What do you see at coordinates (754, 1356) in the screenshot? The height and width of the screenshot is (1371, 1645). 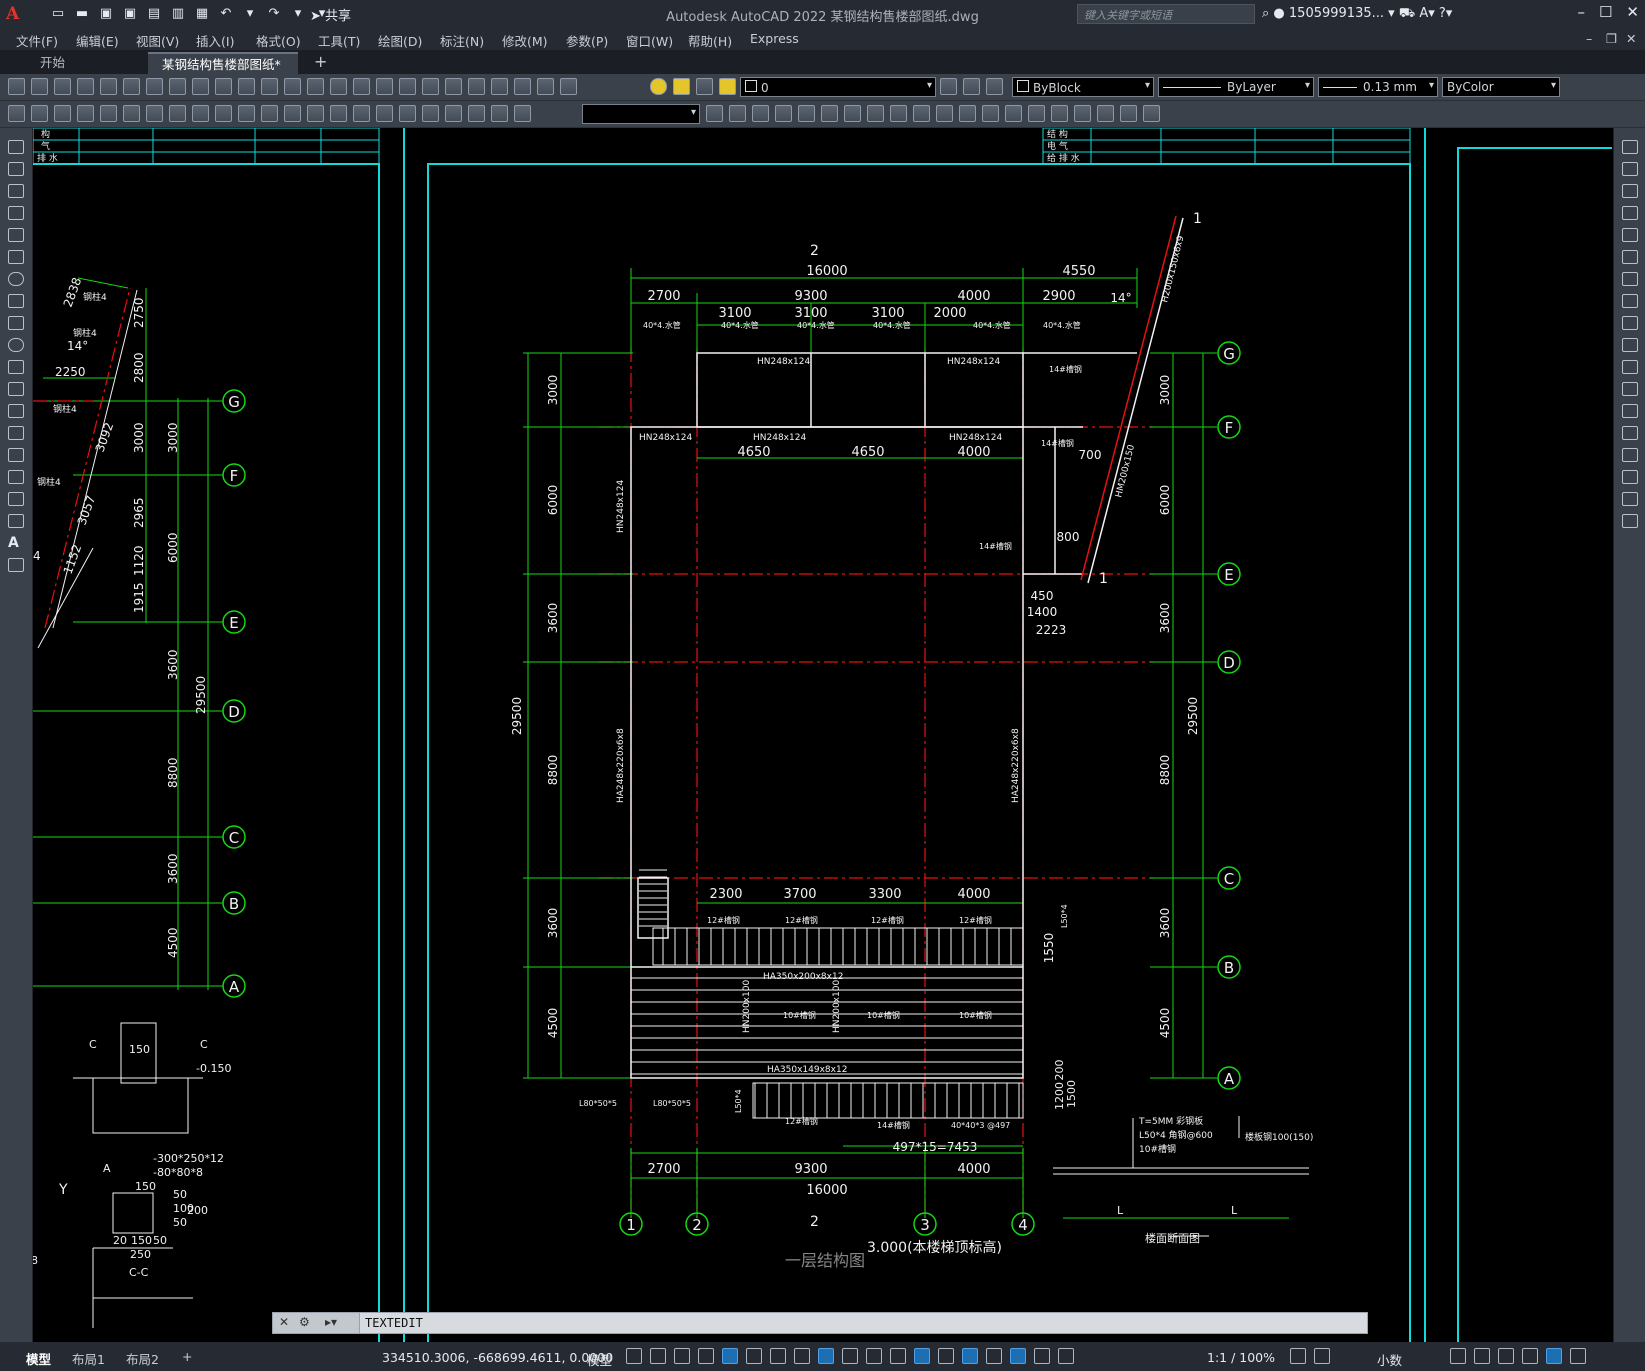 I see `polar-icon` at bounding box center [754, 1356].